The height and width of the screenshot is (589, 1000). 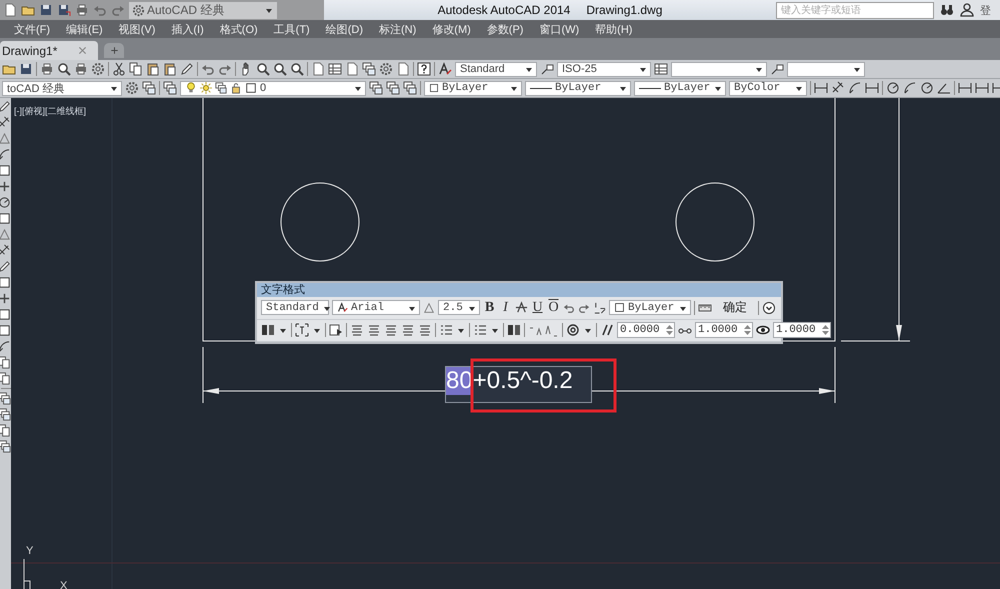 I want to click on columns-icon, so click(x=268, y=330).